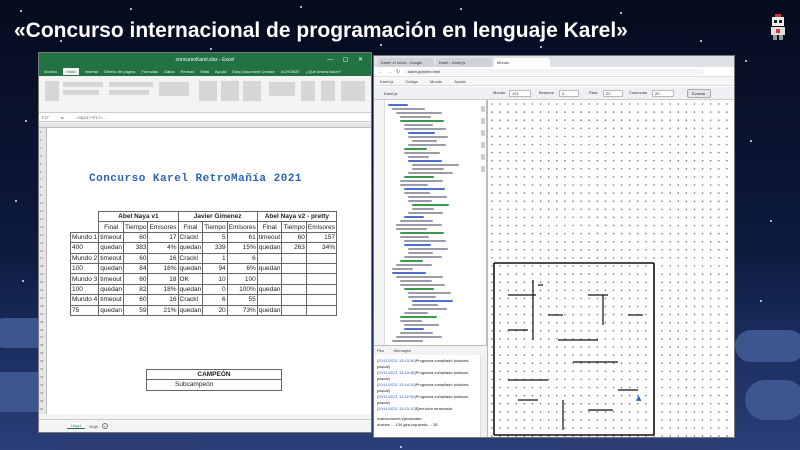 The width and height of the screenshot is (800, 450). I want to click on row-number: 24, so click(41, 314).